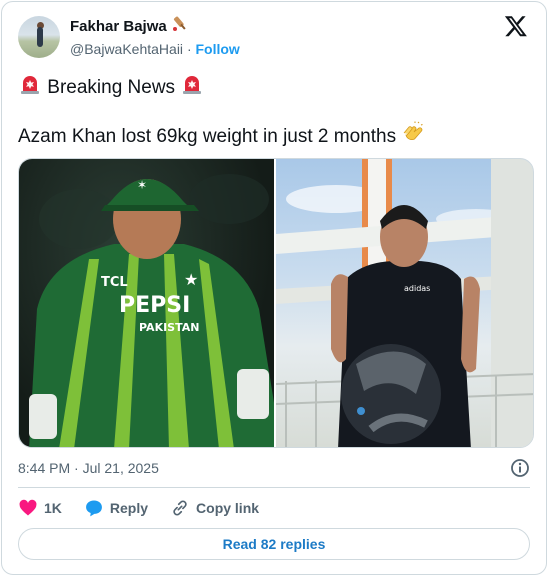 Image resolution: width=548 pixels, height=576 pixels. What do you see at coordinates (149, 508) in the screenshot?
I see `tweet-actions: 1K Reply Copy link` at bounding box center [149, 508].